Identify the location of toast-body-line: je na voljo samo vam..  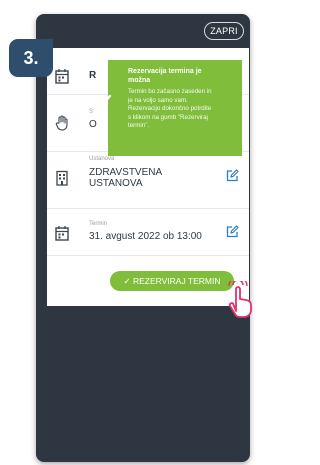
(158, 100).